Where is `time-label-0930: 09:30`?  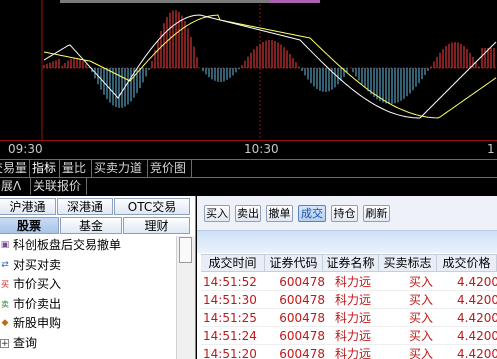 time-label-0930: 09:30 is located at coordinates (25, 149).